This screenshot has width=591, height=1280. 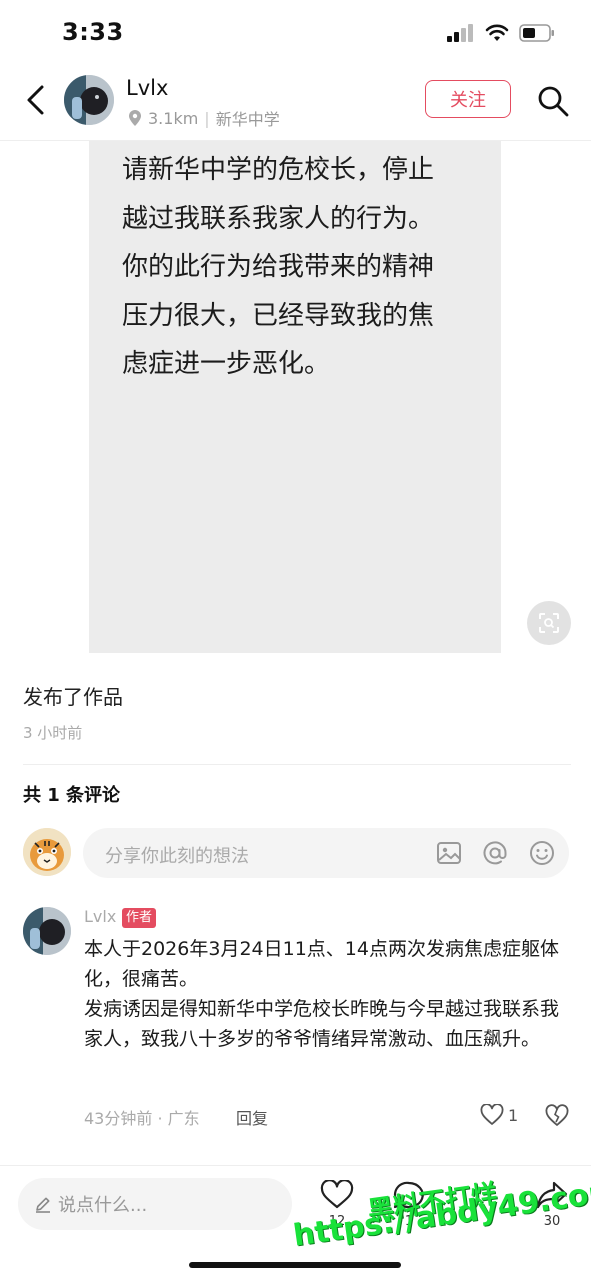 I want to click on my-avatar, so click(x=47, y=852).